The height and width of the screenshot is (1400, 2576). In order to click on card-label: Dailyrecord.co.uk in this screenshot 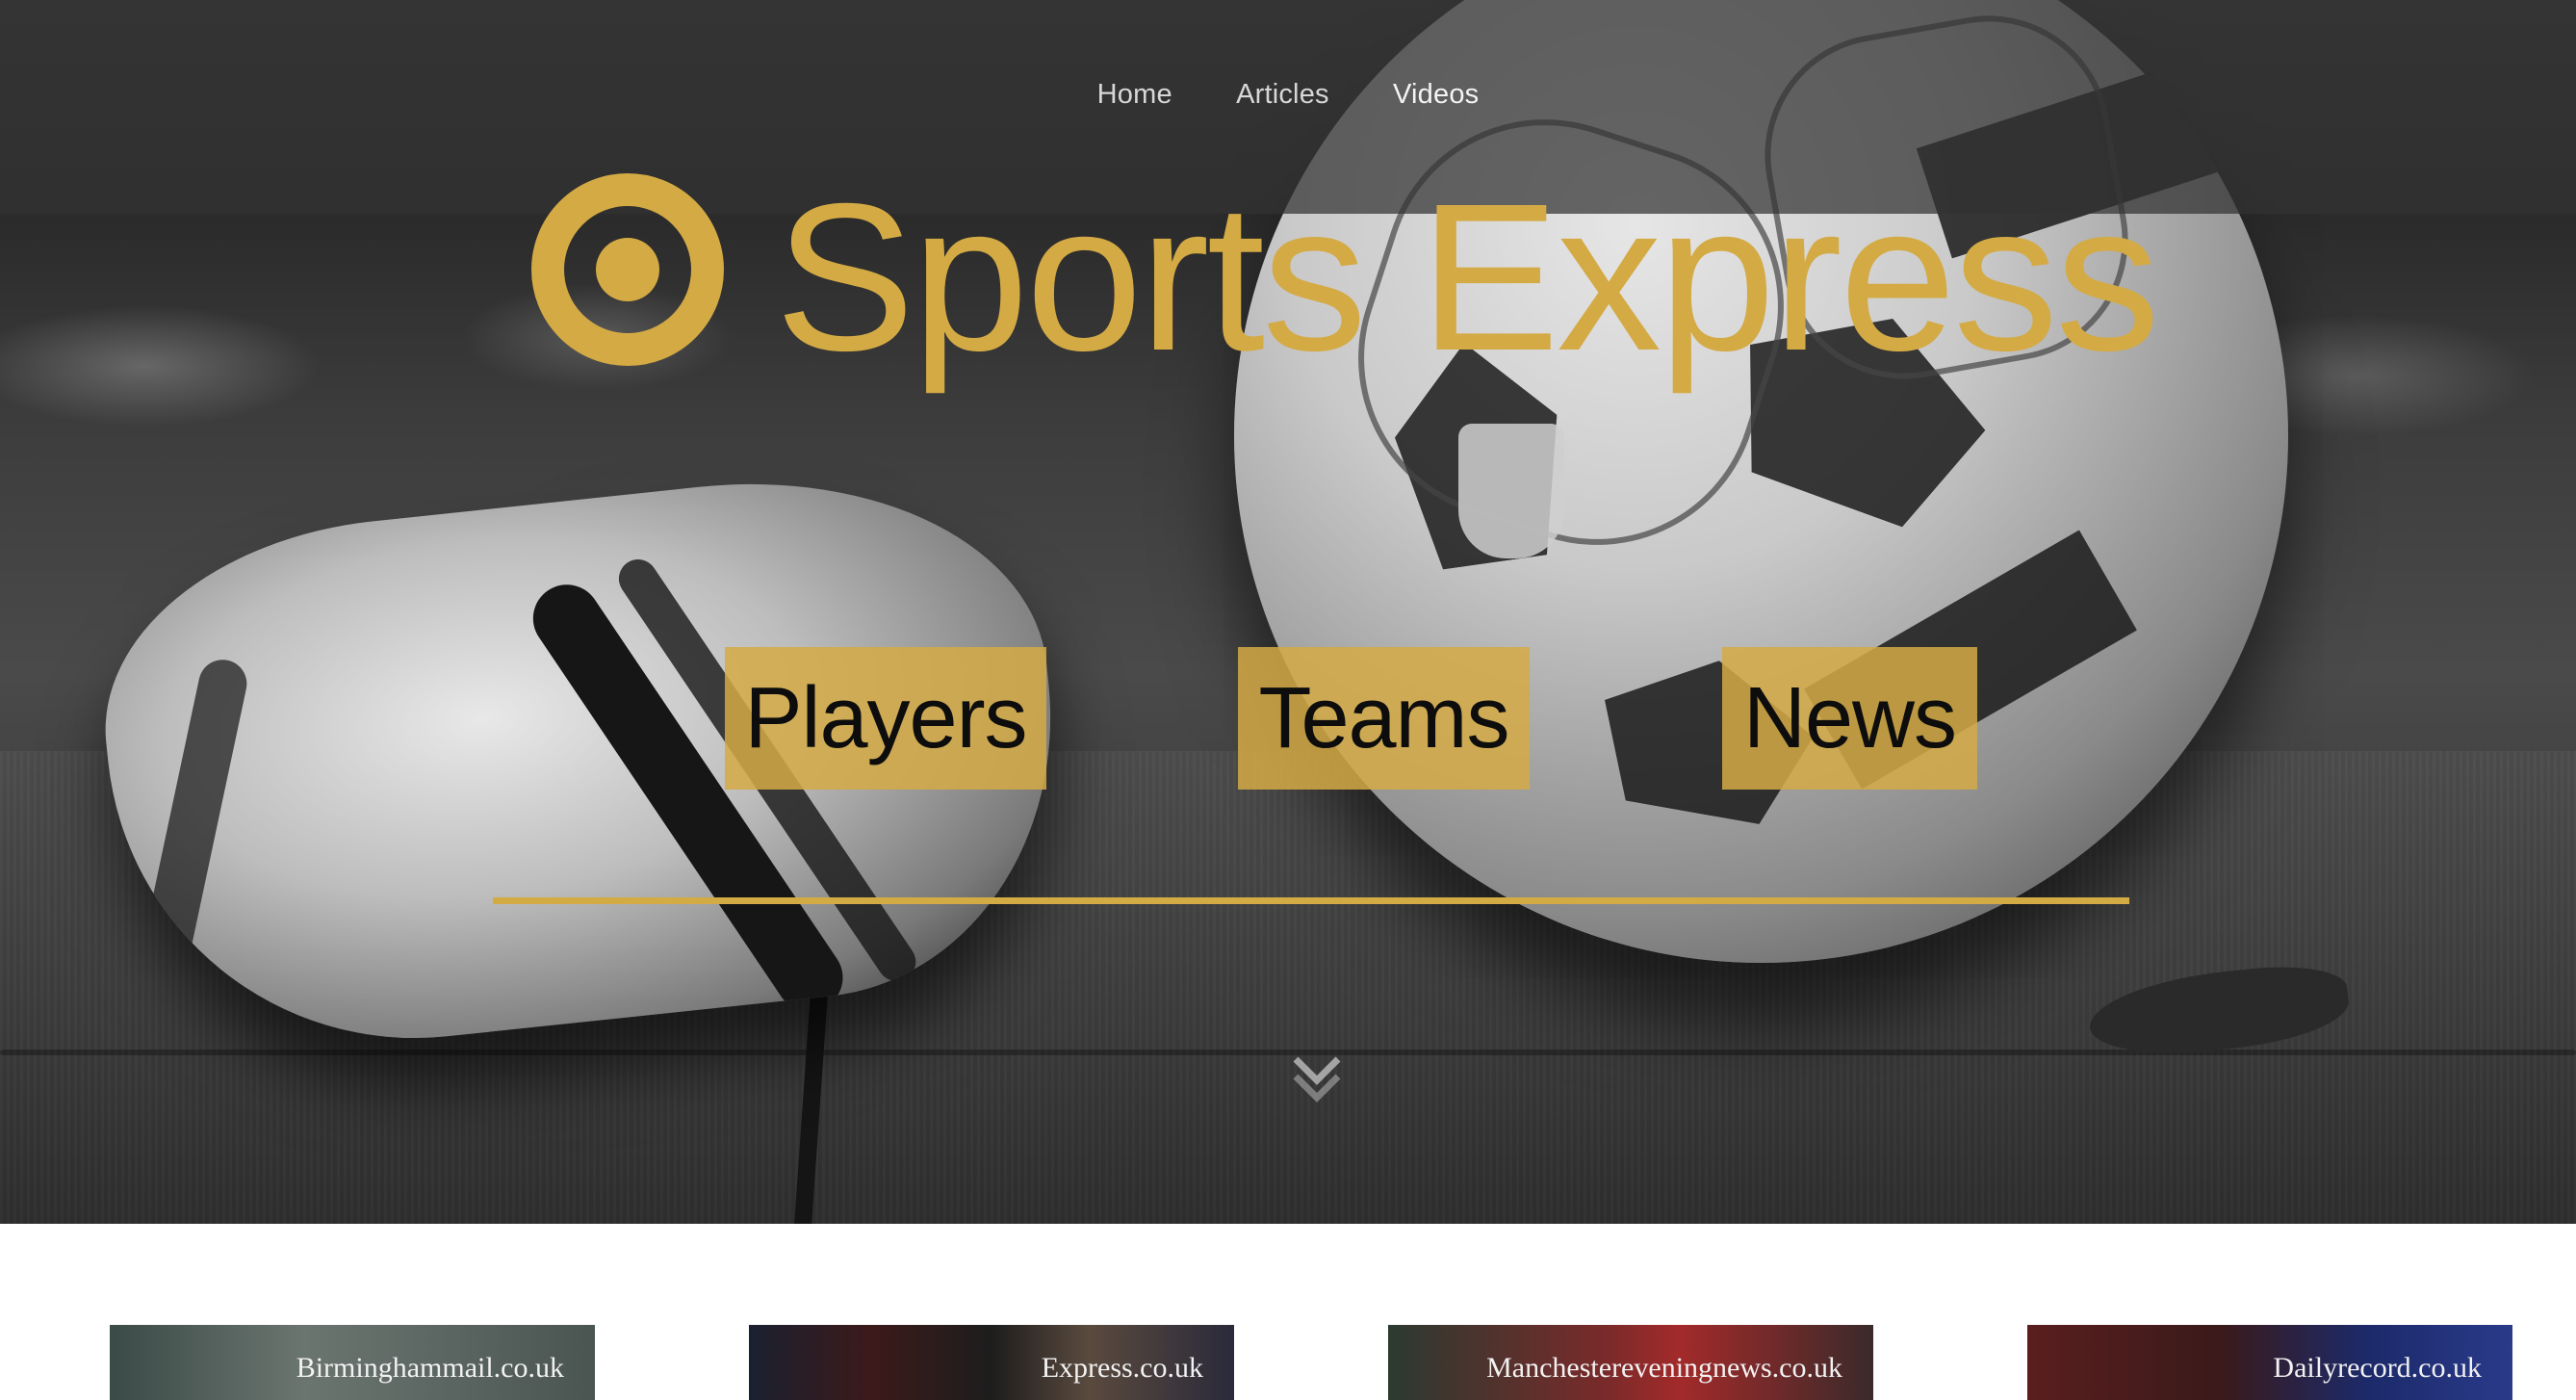, I will do `click(2378, 1368)`.